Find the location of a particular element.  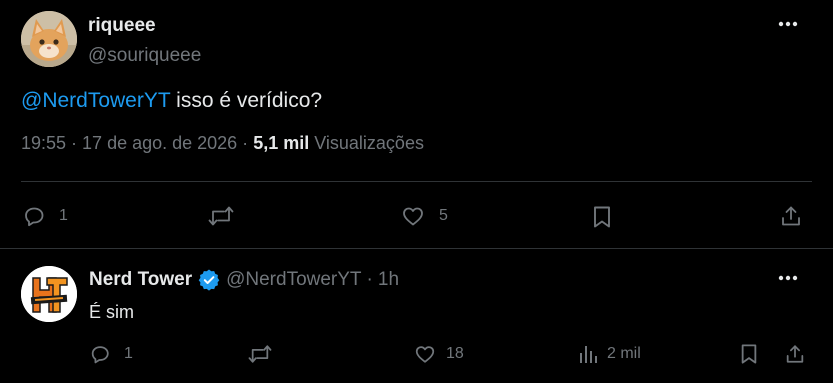

author-name: riqueee is located at coordinates (122, 26).